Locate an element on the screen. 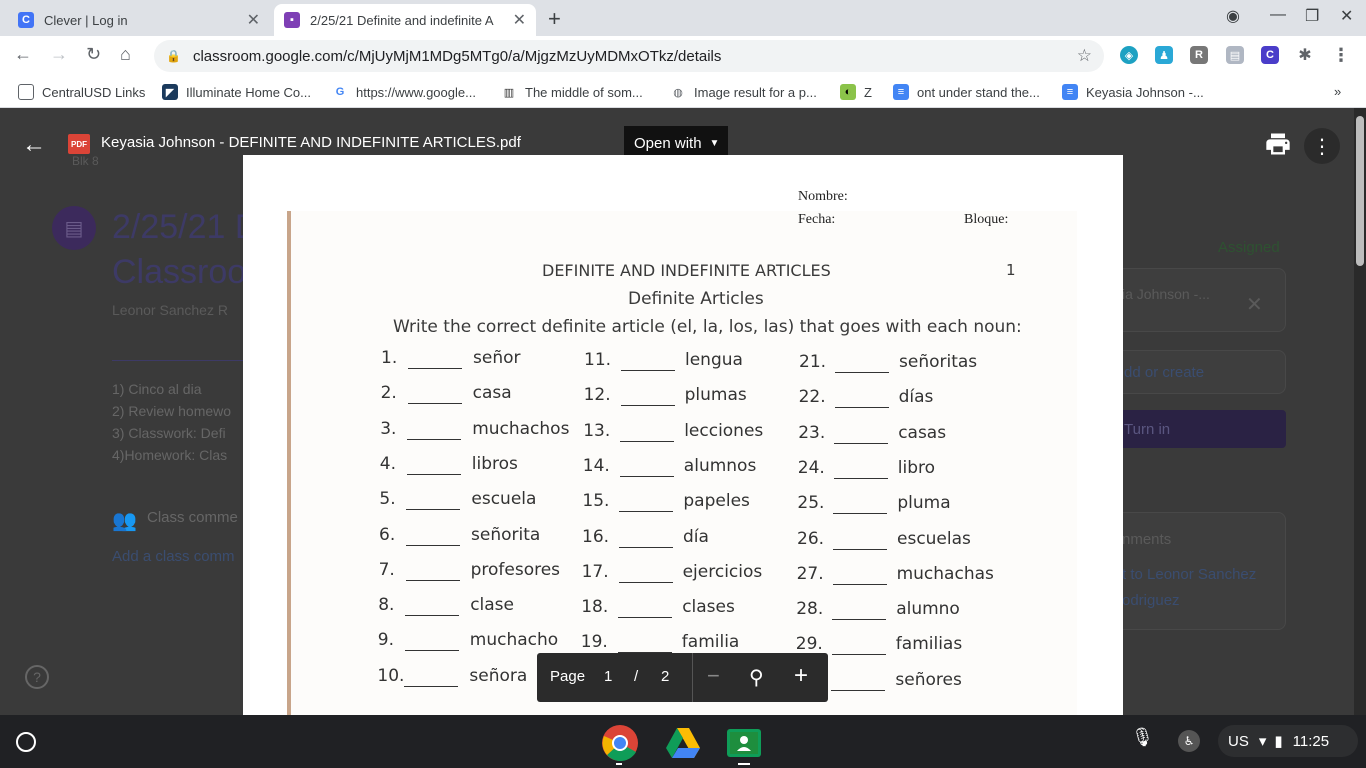 The image size is (1366, 768). exercise-number: 5. is located at coordinates (387, 499).